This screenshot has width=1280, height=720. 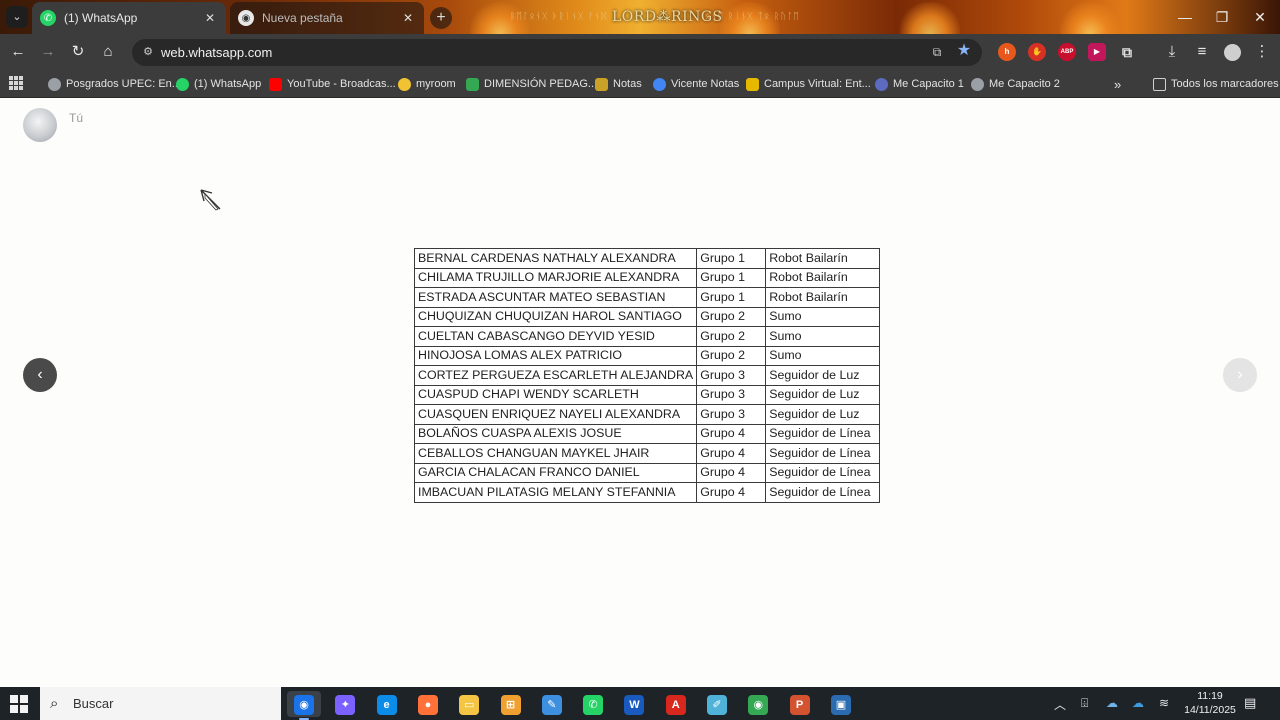 What do you see at coordinates (1164, 703) in the screenshot?
I see `wifi-icon: ≋` at bounding box center [1164, 703].